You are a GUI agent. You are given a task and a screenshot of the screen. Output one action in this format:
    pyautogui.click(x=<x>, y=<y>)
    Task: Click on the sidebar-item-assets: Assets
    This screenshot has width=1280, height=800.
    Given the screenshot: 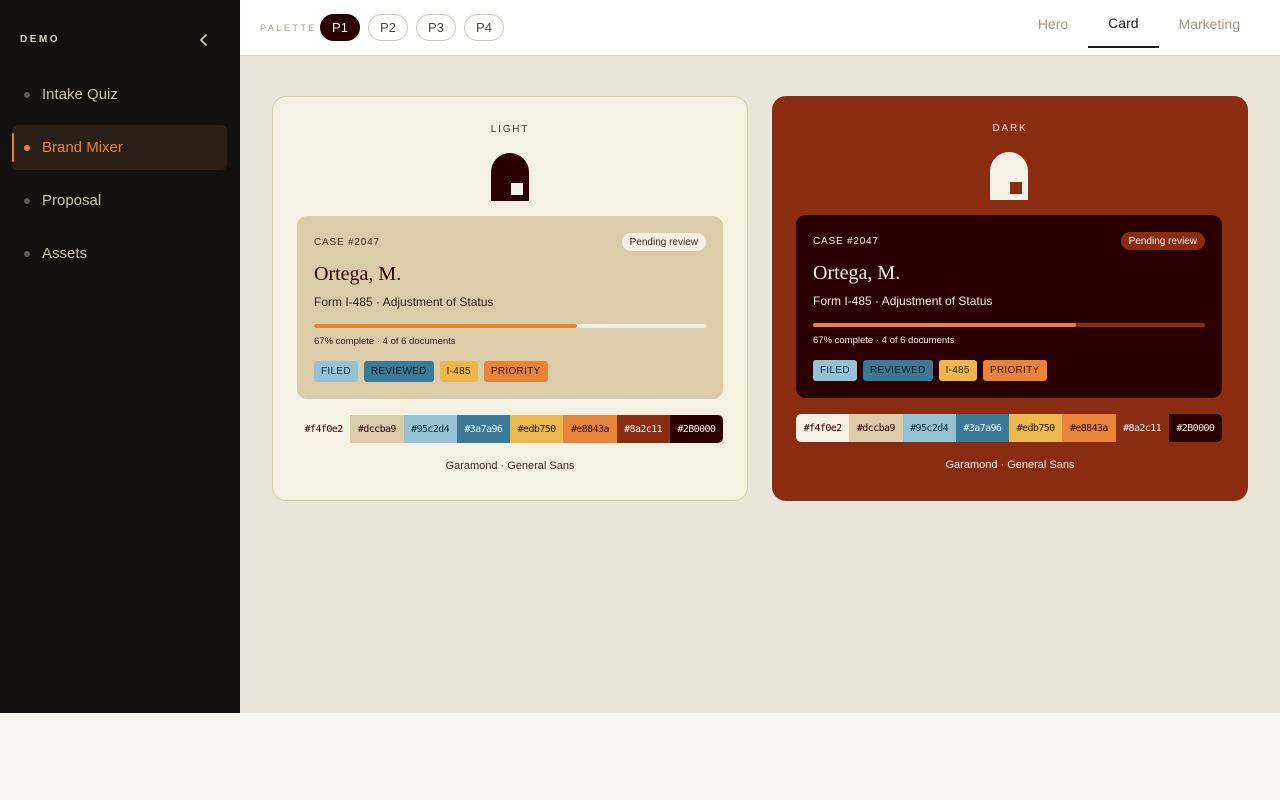 What is the action you would take?
    pyautogui.click(x=119, y=253)
    